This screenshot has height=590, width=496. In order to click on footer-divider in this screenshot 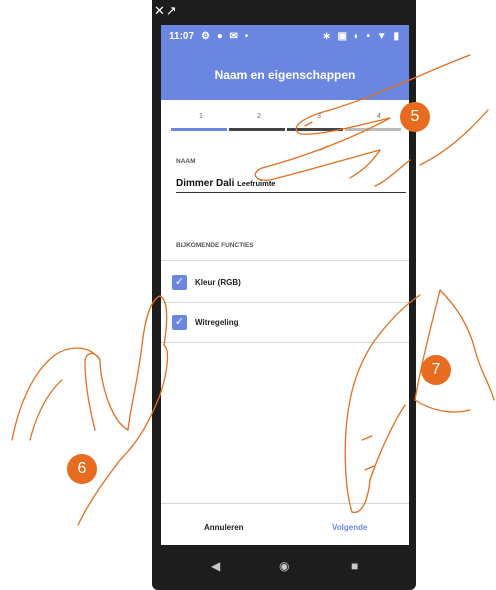, I will do `click(285, 503)`.